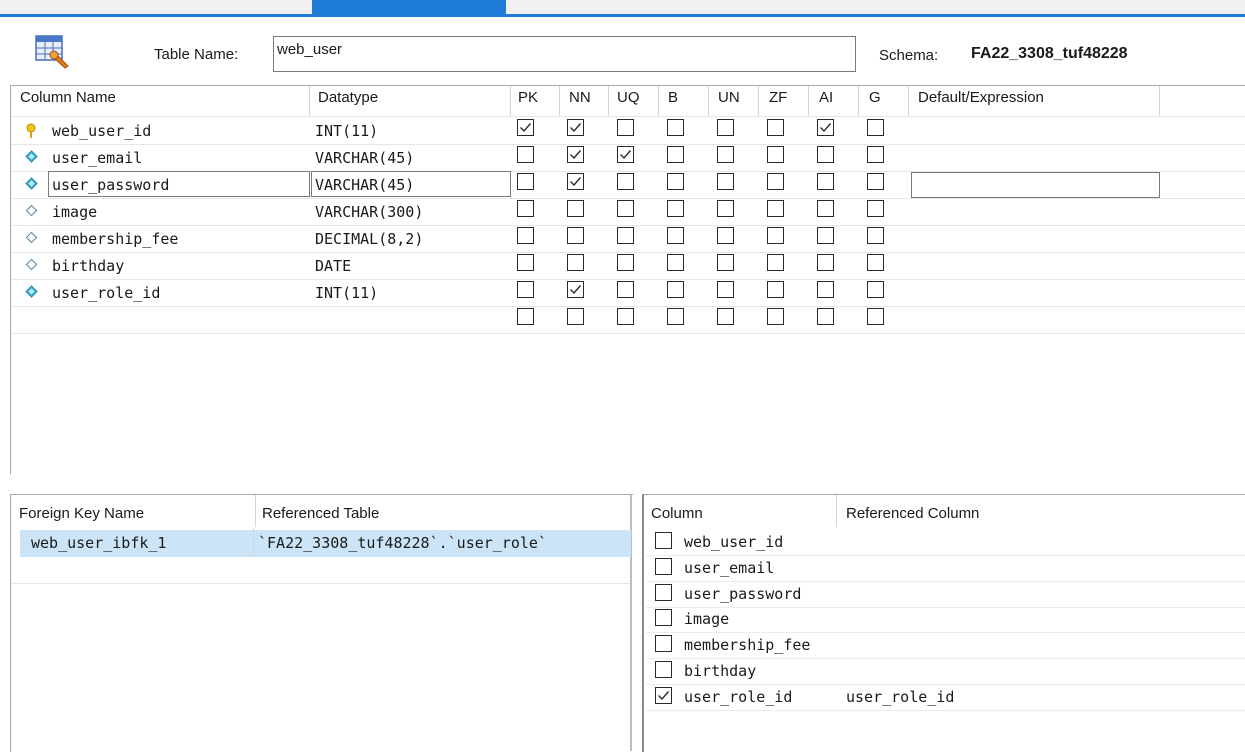 The height and width of the screenshot is (752, 1245). What do you see at coordinates (900, 697) in the screenshot?
I see `fk-referenced-column: user_role_id` at bounding box center [900, 697].